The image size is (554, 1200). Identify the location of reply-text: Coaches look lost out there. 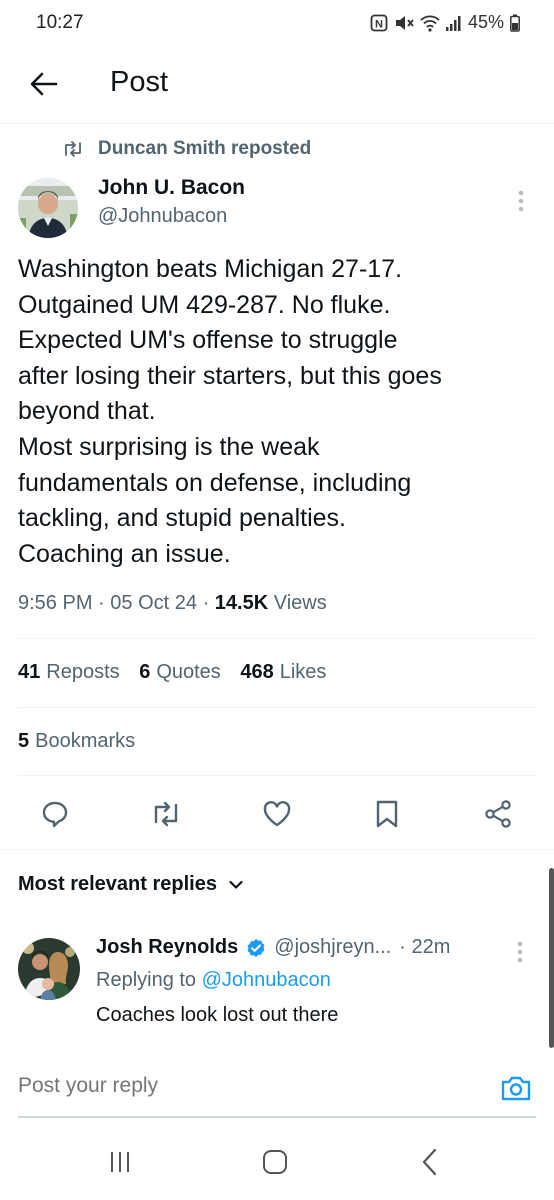
(217, 1015).